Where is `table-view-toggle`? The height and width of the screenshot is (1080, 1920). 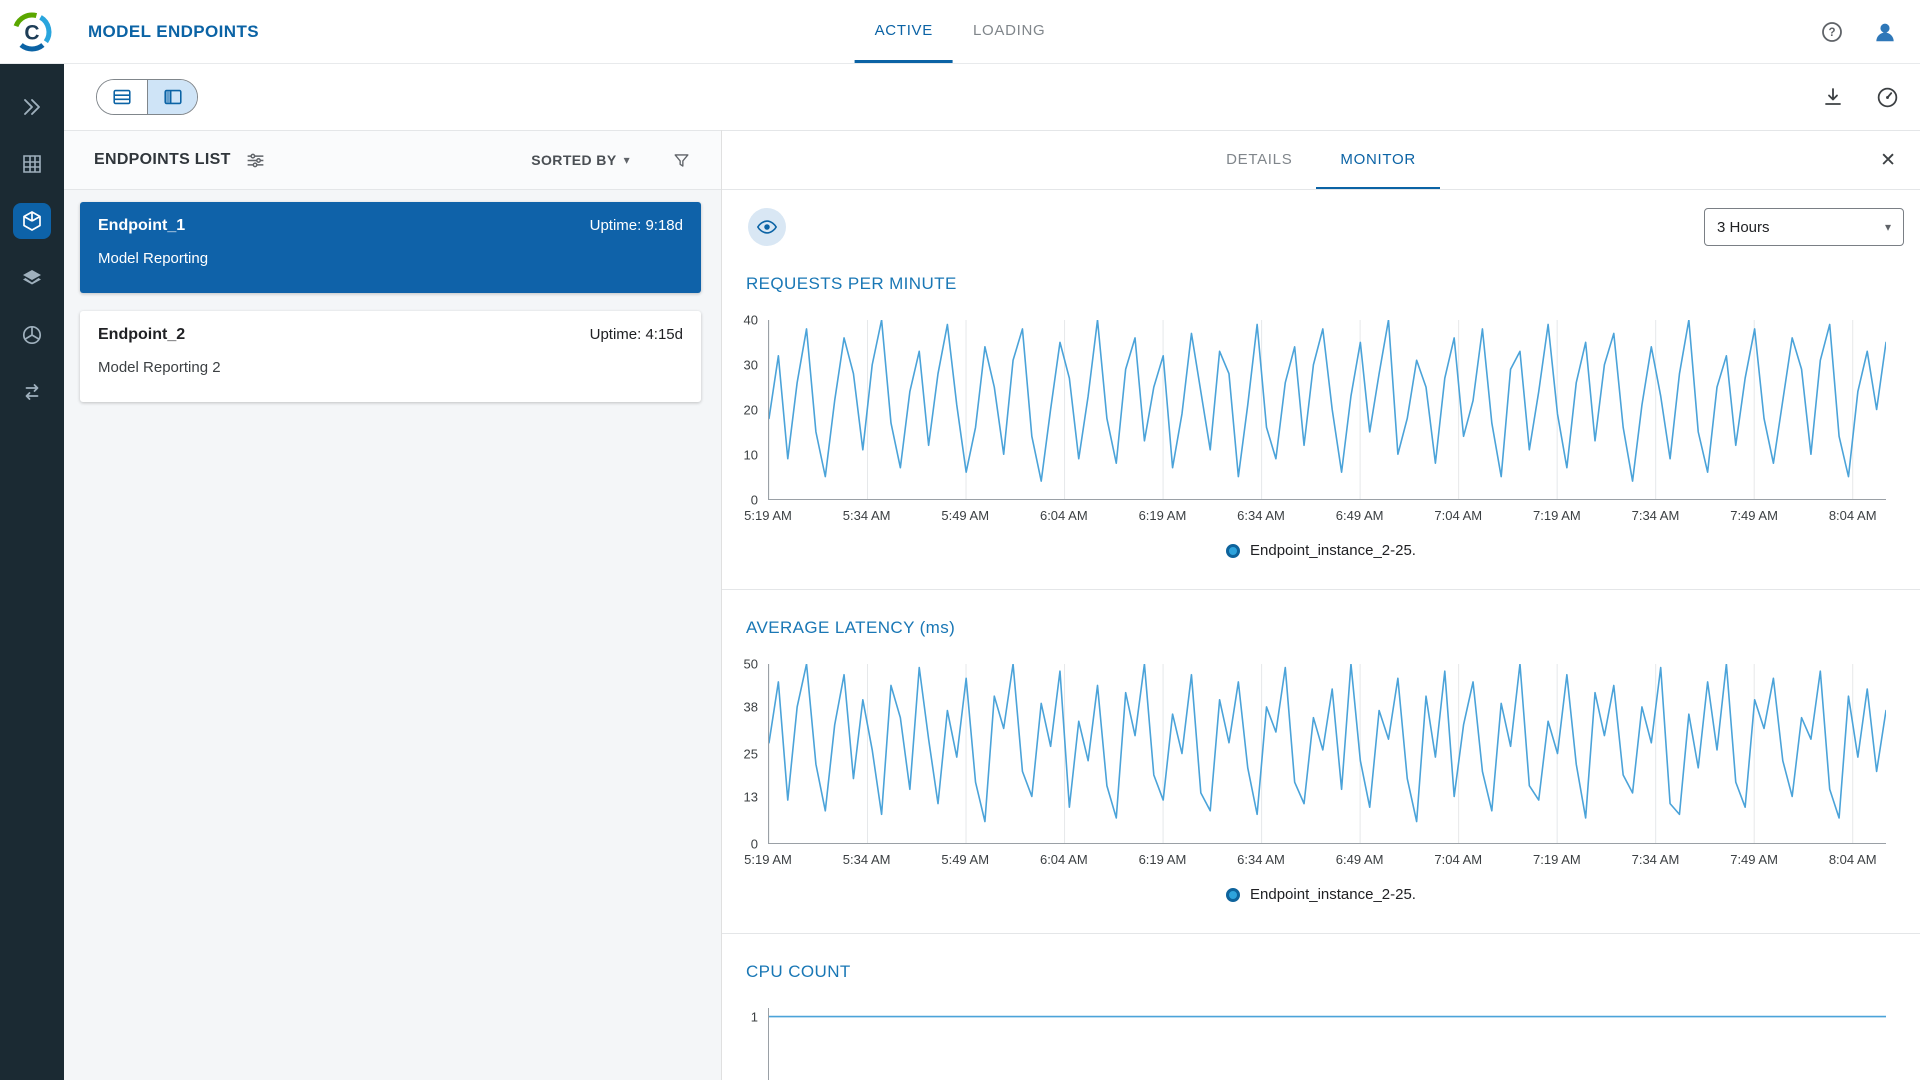 table-view-toggle is located at coordinates (122, 97).